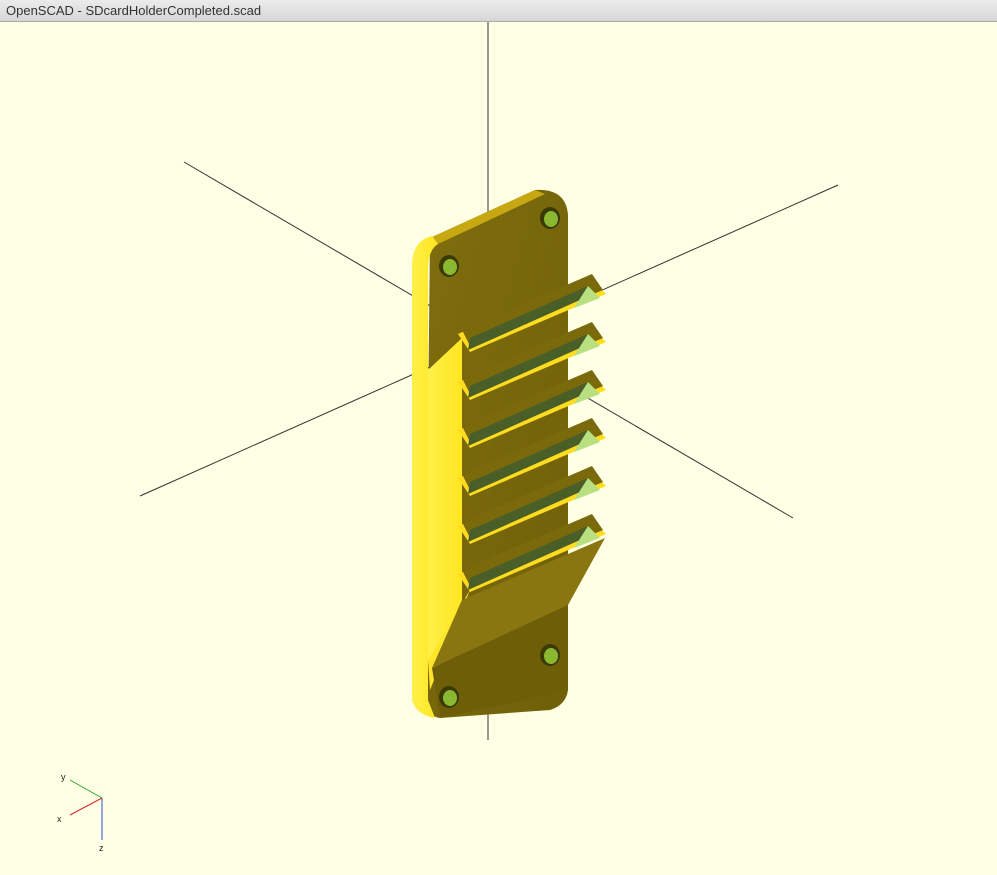 The height and width of the screenshot is (875, 997). What do you see at coordinates (449, 697) in the screenshot?
I see `hole-bottom-left` at bounding box center [449, 697].